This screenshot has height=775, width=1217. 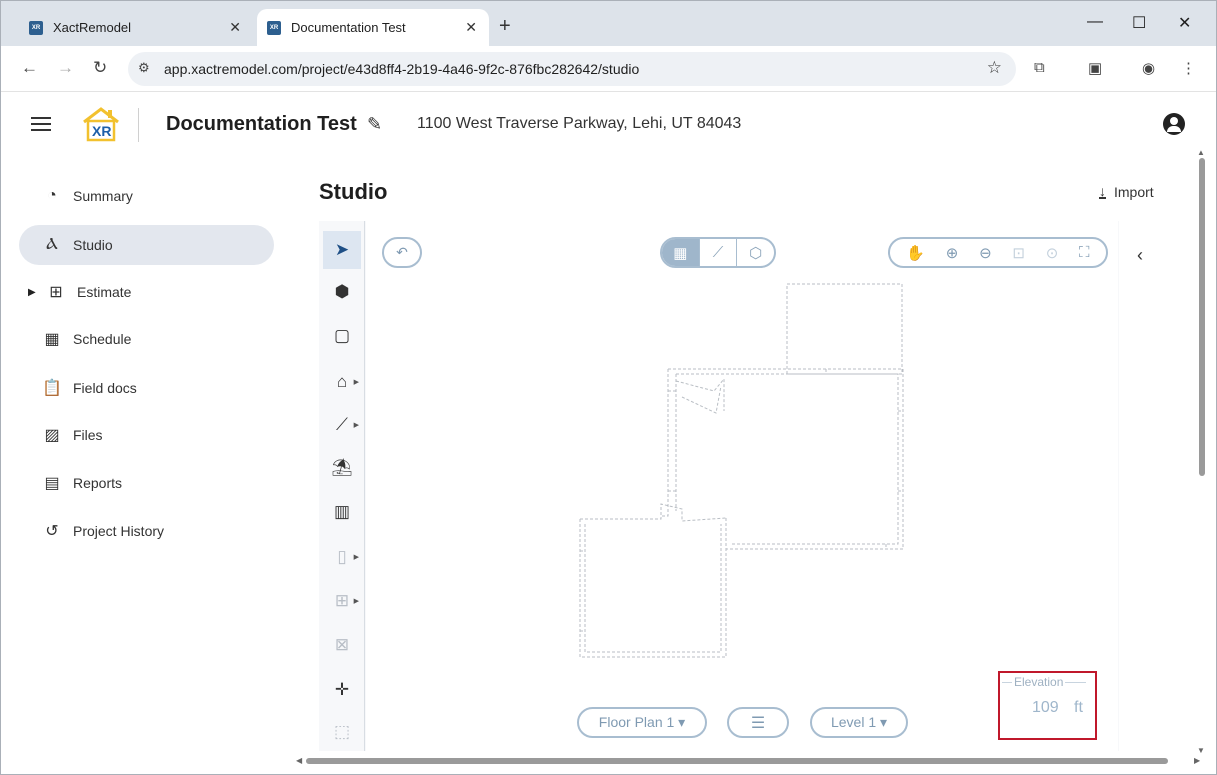 What do you see at coordinates (93, 245) in the screenshot?
I see `sidebar-item-label: Studio` at bounding box center [93, 245].